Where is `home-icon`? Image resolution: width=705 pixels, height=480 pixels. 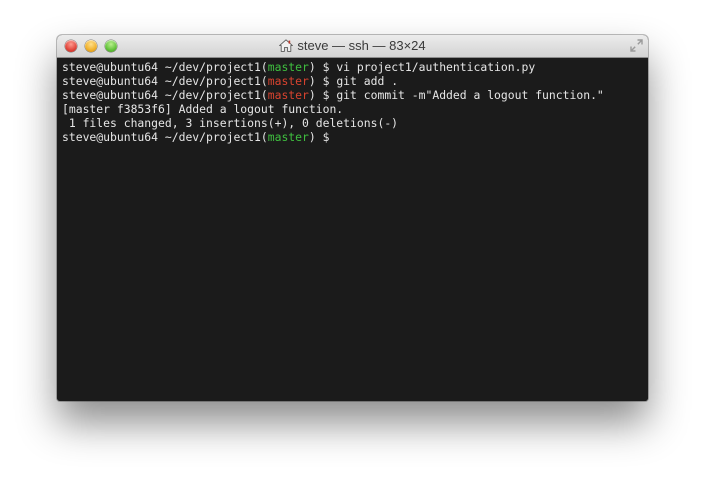
home-icon is located at coordinates (286, 47).